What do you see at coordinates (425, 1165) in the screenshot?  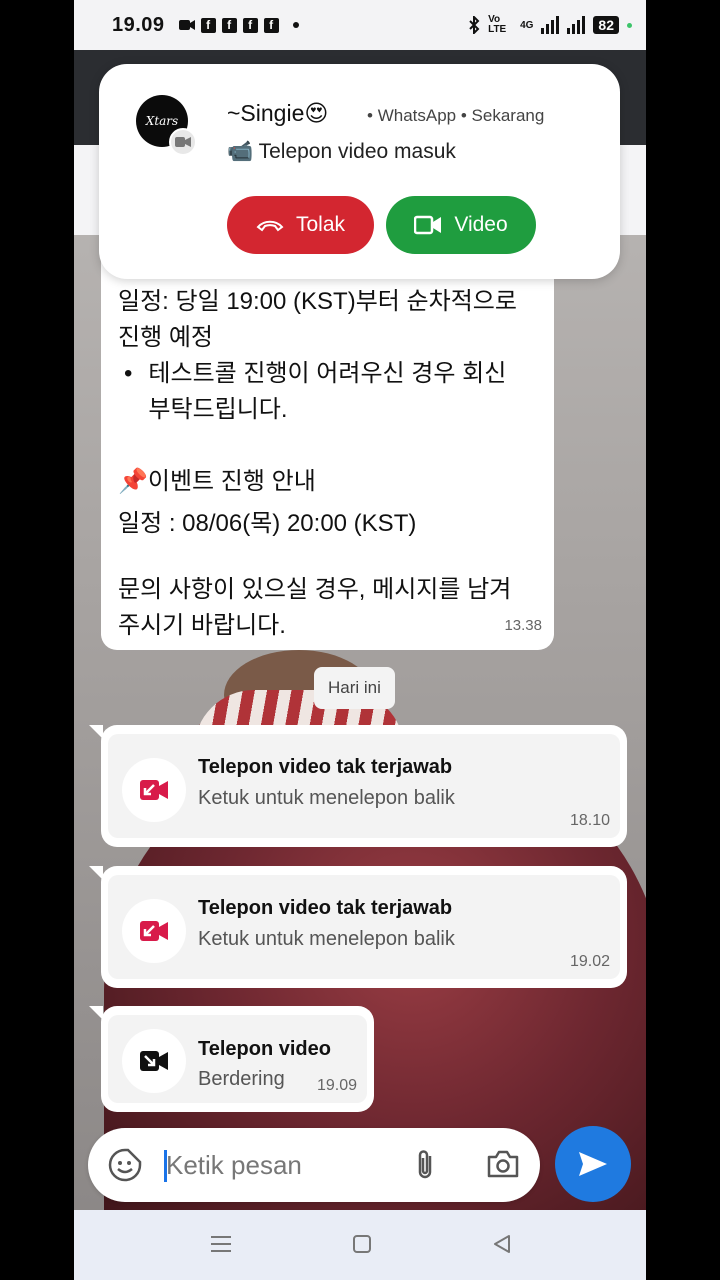 I see `attach-icon` at bounding box center [425, 1165].